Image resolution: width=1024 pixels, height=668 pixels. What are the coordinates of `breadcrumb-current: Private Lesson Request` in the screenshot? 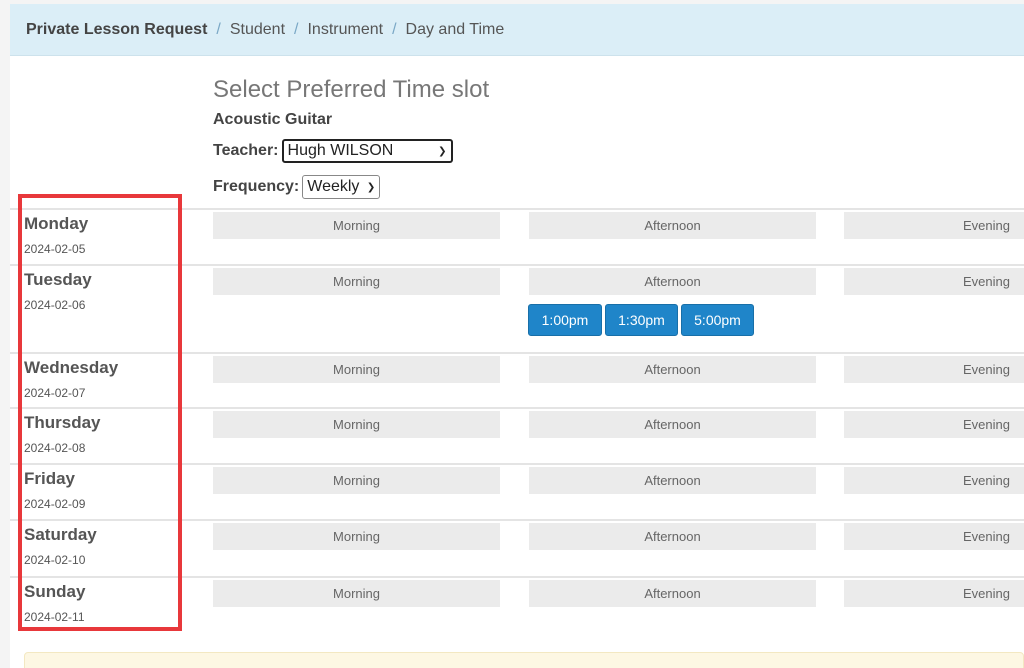 It's located at (116, 30).